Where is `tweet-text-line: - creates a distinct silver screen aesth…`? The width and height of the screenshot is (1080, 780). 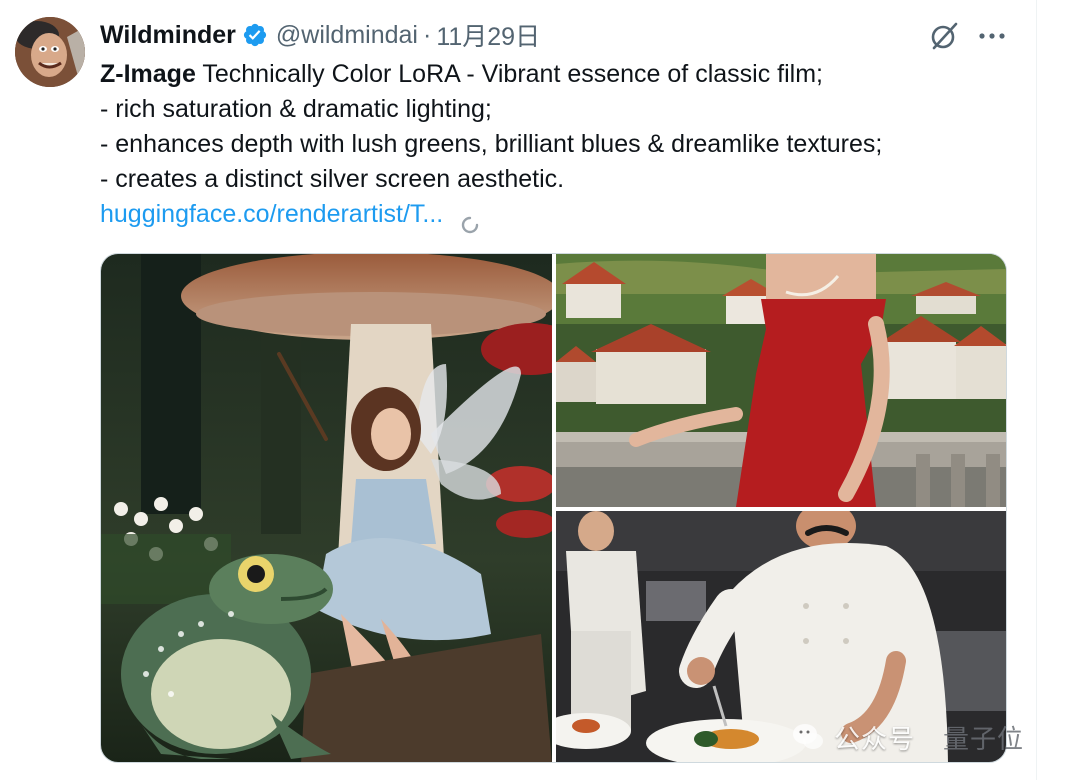 tweet-text-line: - creates a distinct silver screen aesth… is located at coordinates (332, 179).